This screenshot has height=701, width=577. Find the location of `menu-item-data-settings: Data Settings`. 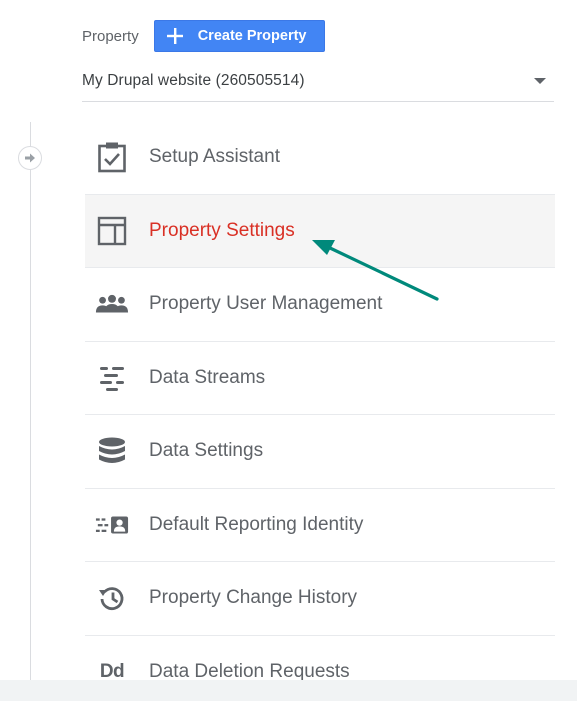

menu-item-data-settings: Data Settings is located at coordinates (320, 452).